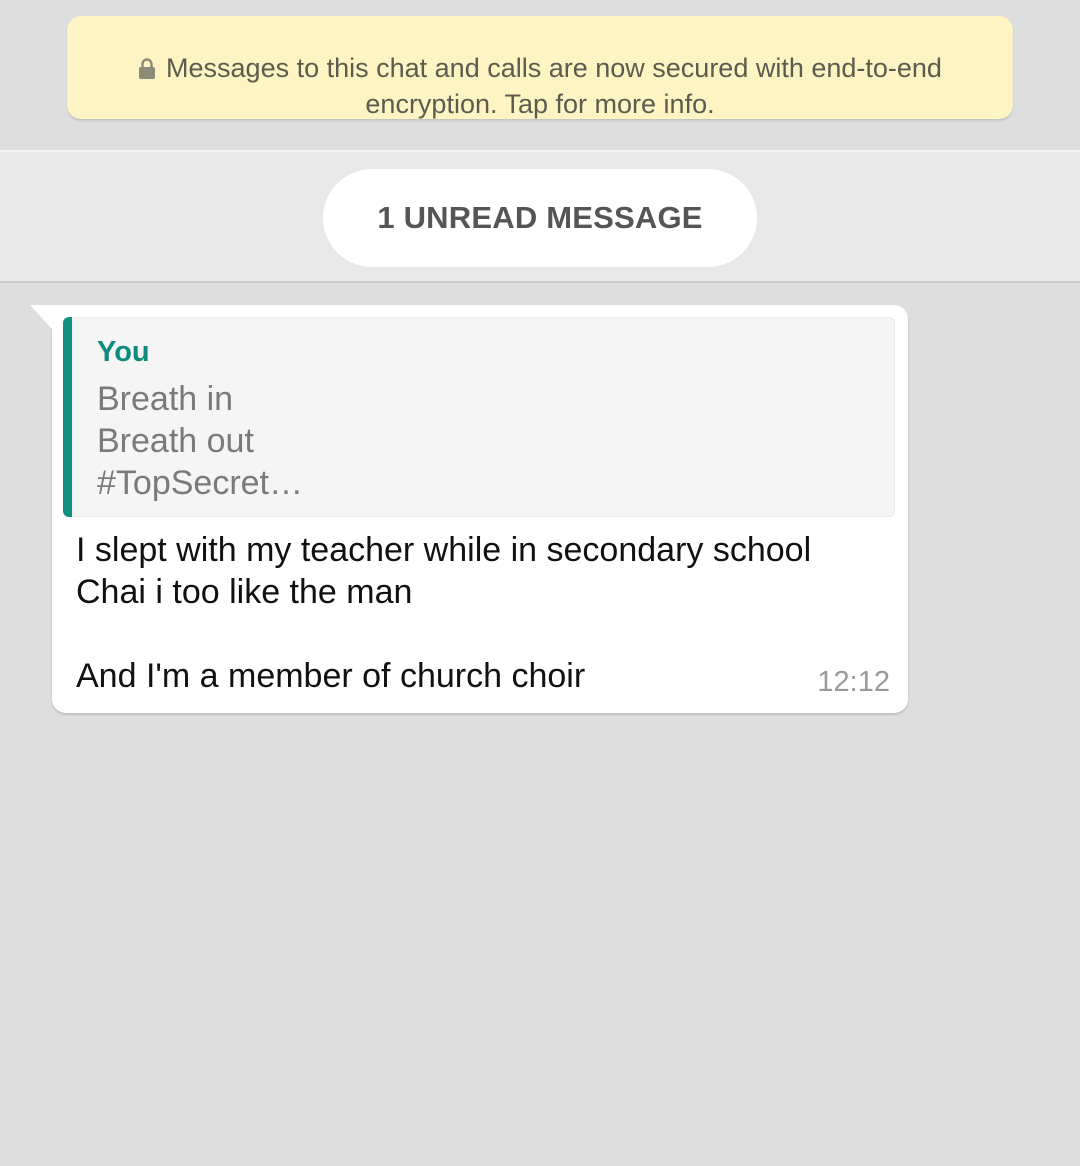 The width and height of the screenshot is (1080, 1166). Describe the element at coordinates (41, 317) in the screenshot. I see `bubble-tail` at that location.